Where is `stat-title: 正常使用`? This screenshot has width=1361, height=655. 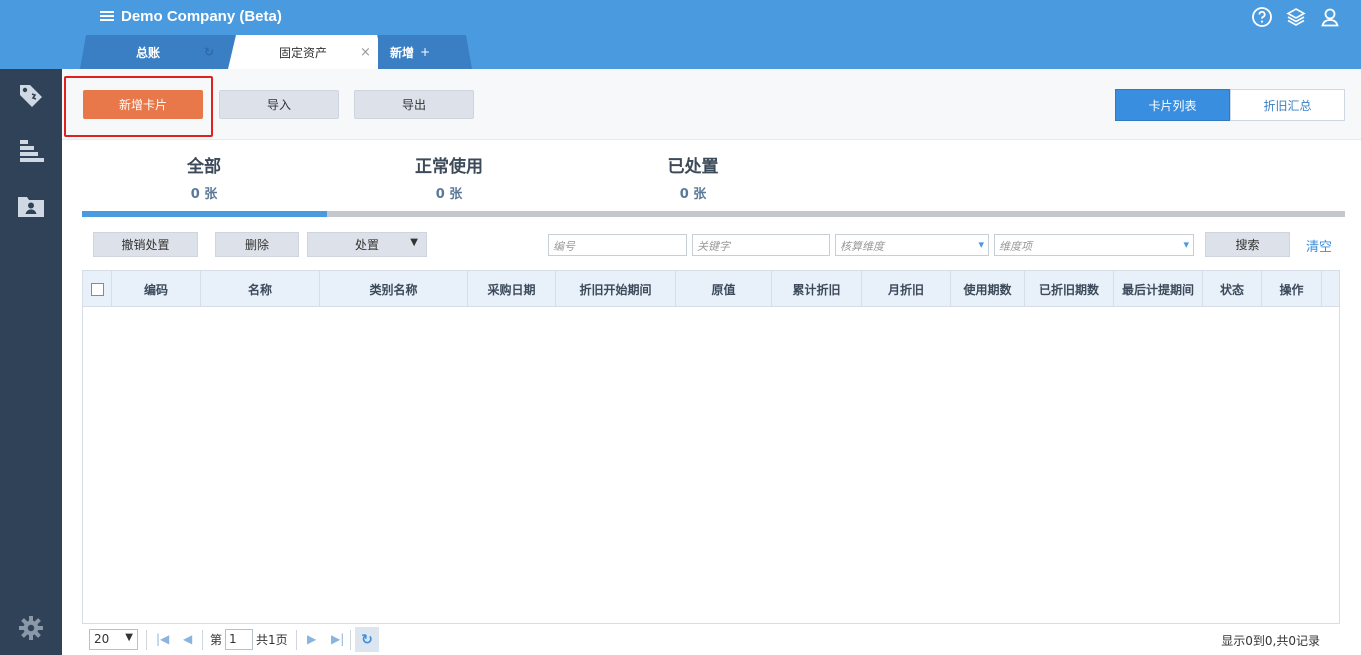 stat-title: 正常使用 is located at coordinates (449, 167).